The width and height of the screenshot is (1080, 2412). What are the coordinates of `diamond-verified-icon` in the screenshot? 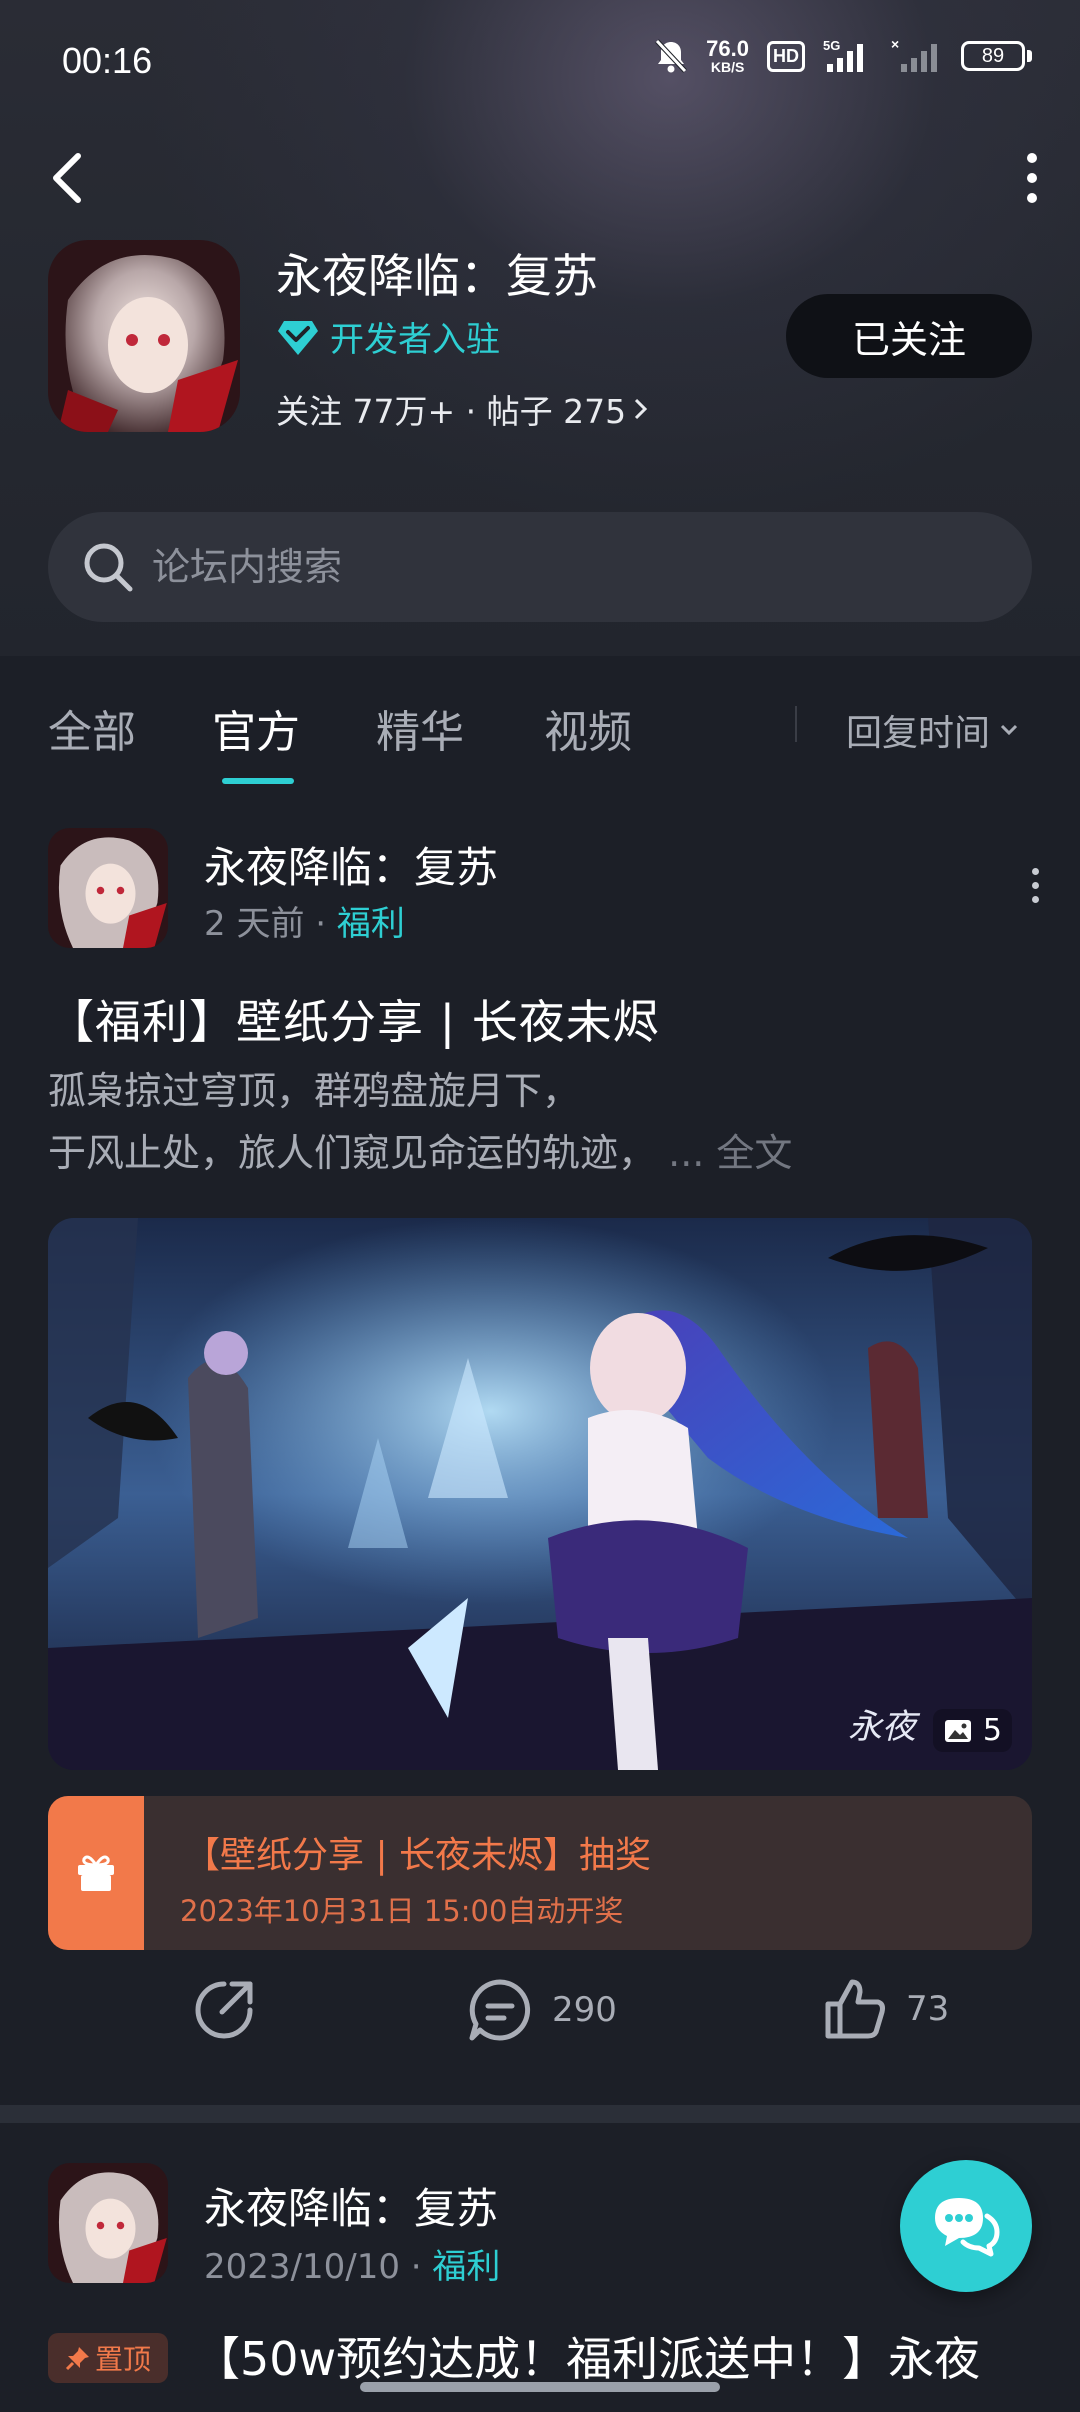 It's located at (298, 337).